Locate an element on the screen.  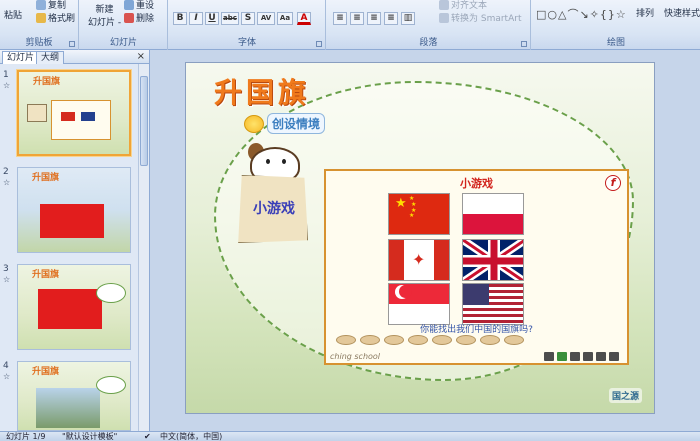
align-buttons: ≡ ≡ ≡ ≡ ▥ is located at coordinates (374, 18).